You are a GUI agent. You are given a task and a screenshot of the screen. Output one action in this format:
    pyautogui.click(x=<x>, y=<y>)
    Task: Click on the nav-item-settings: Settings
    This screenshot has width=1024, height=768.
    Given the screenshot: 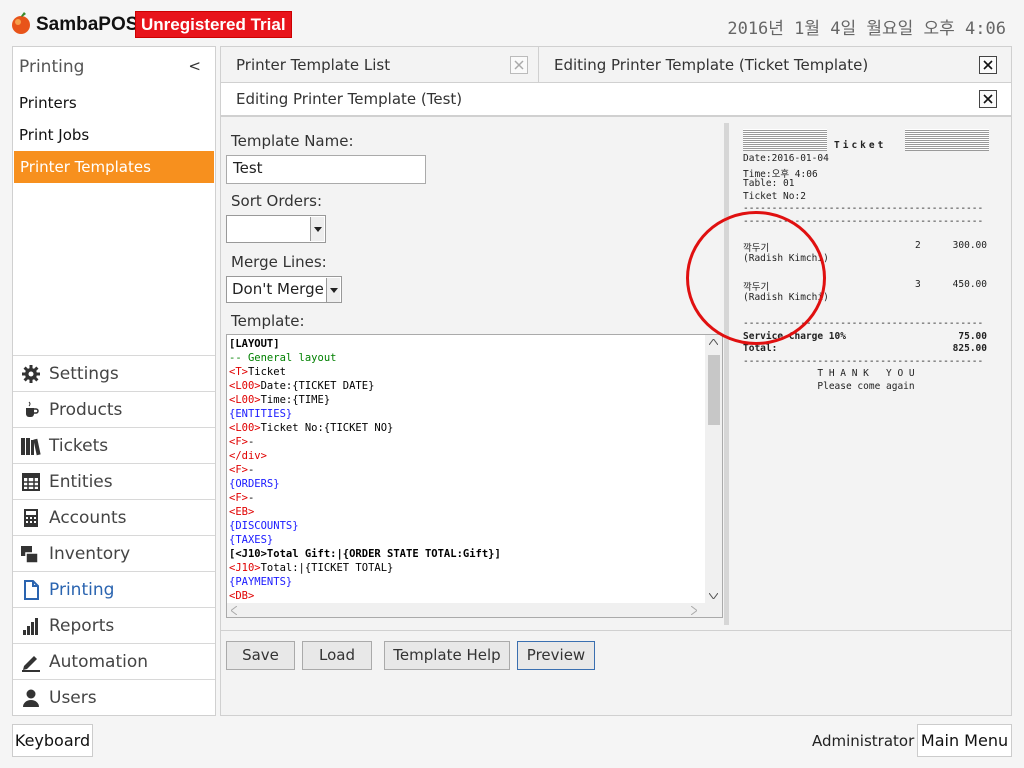 What is the action you would take?
    pyautogui.click(x=114, y=373)
    